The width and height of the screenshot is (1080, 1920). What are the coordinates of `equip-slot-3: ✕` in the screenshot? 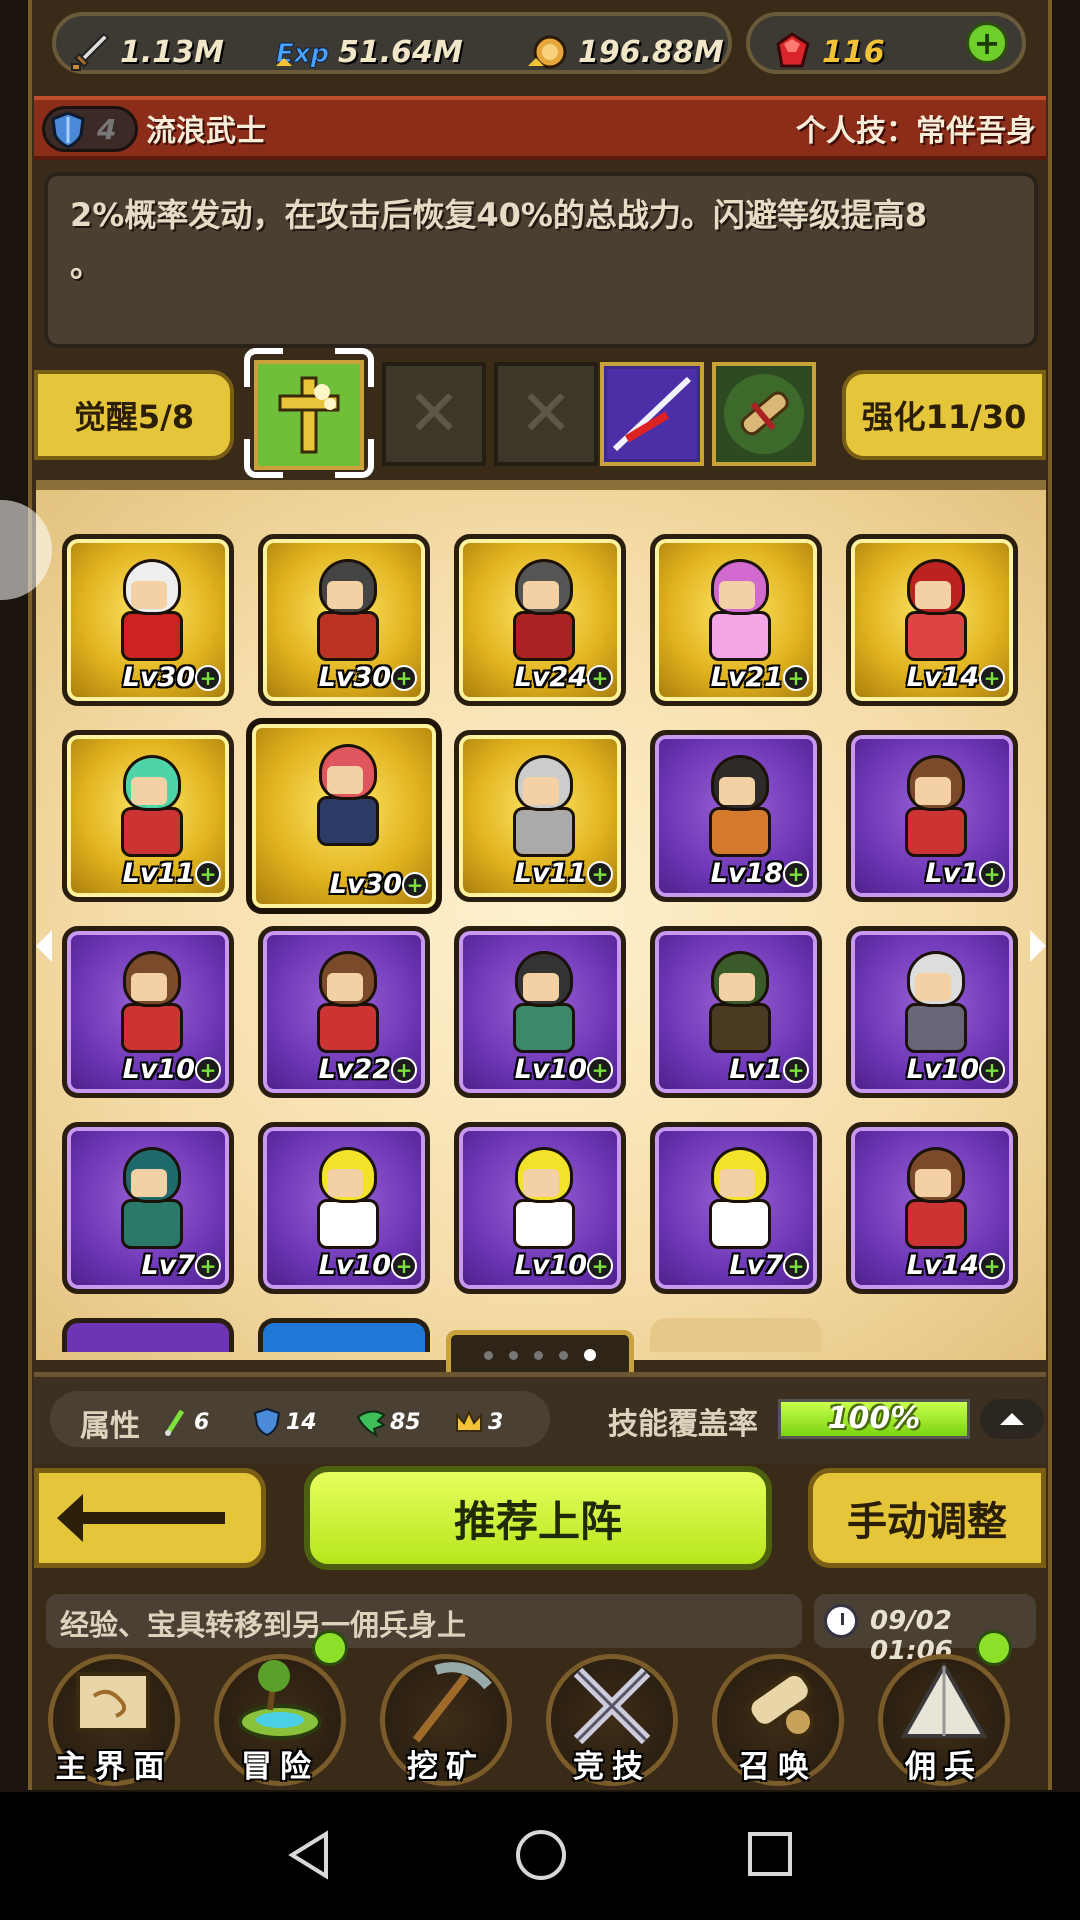 It's located at (546, 414).